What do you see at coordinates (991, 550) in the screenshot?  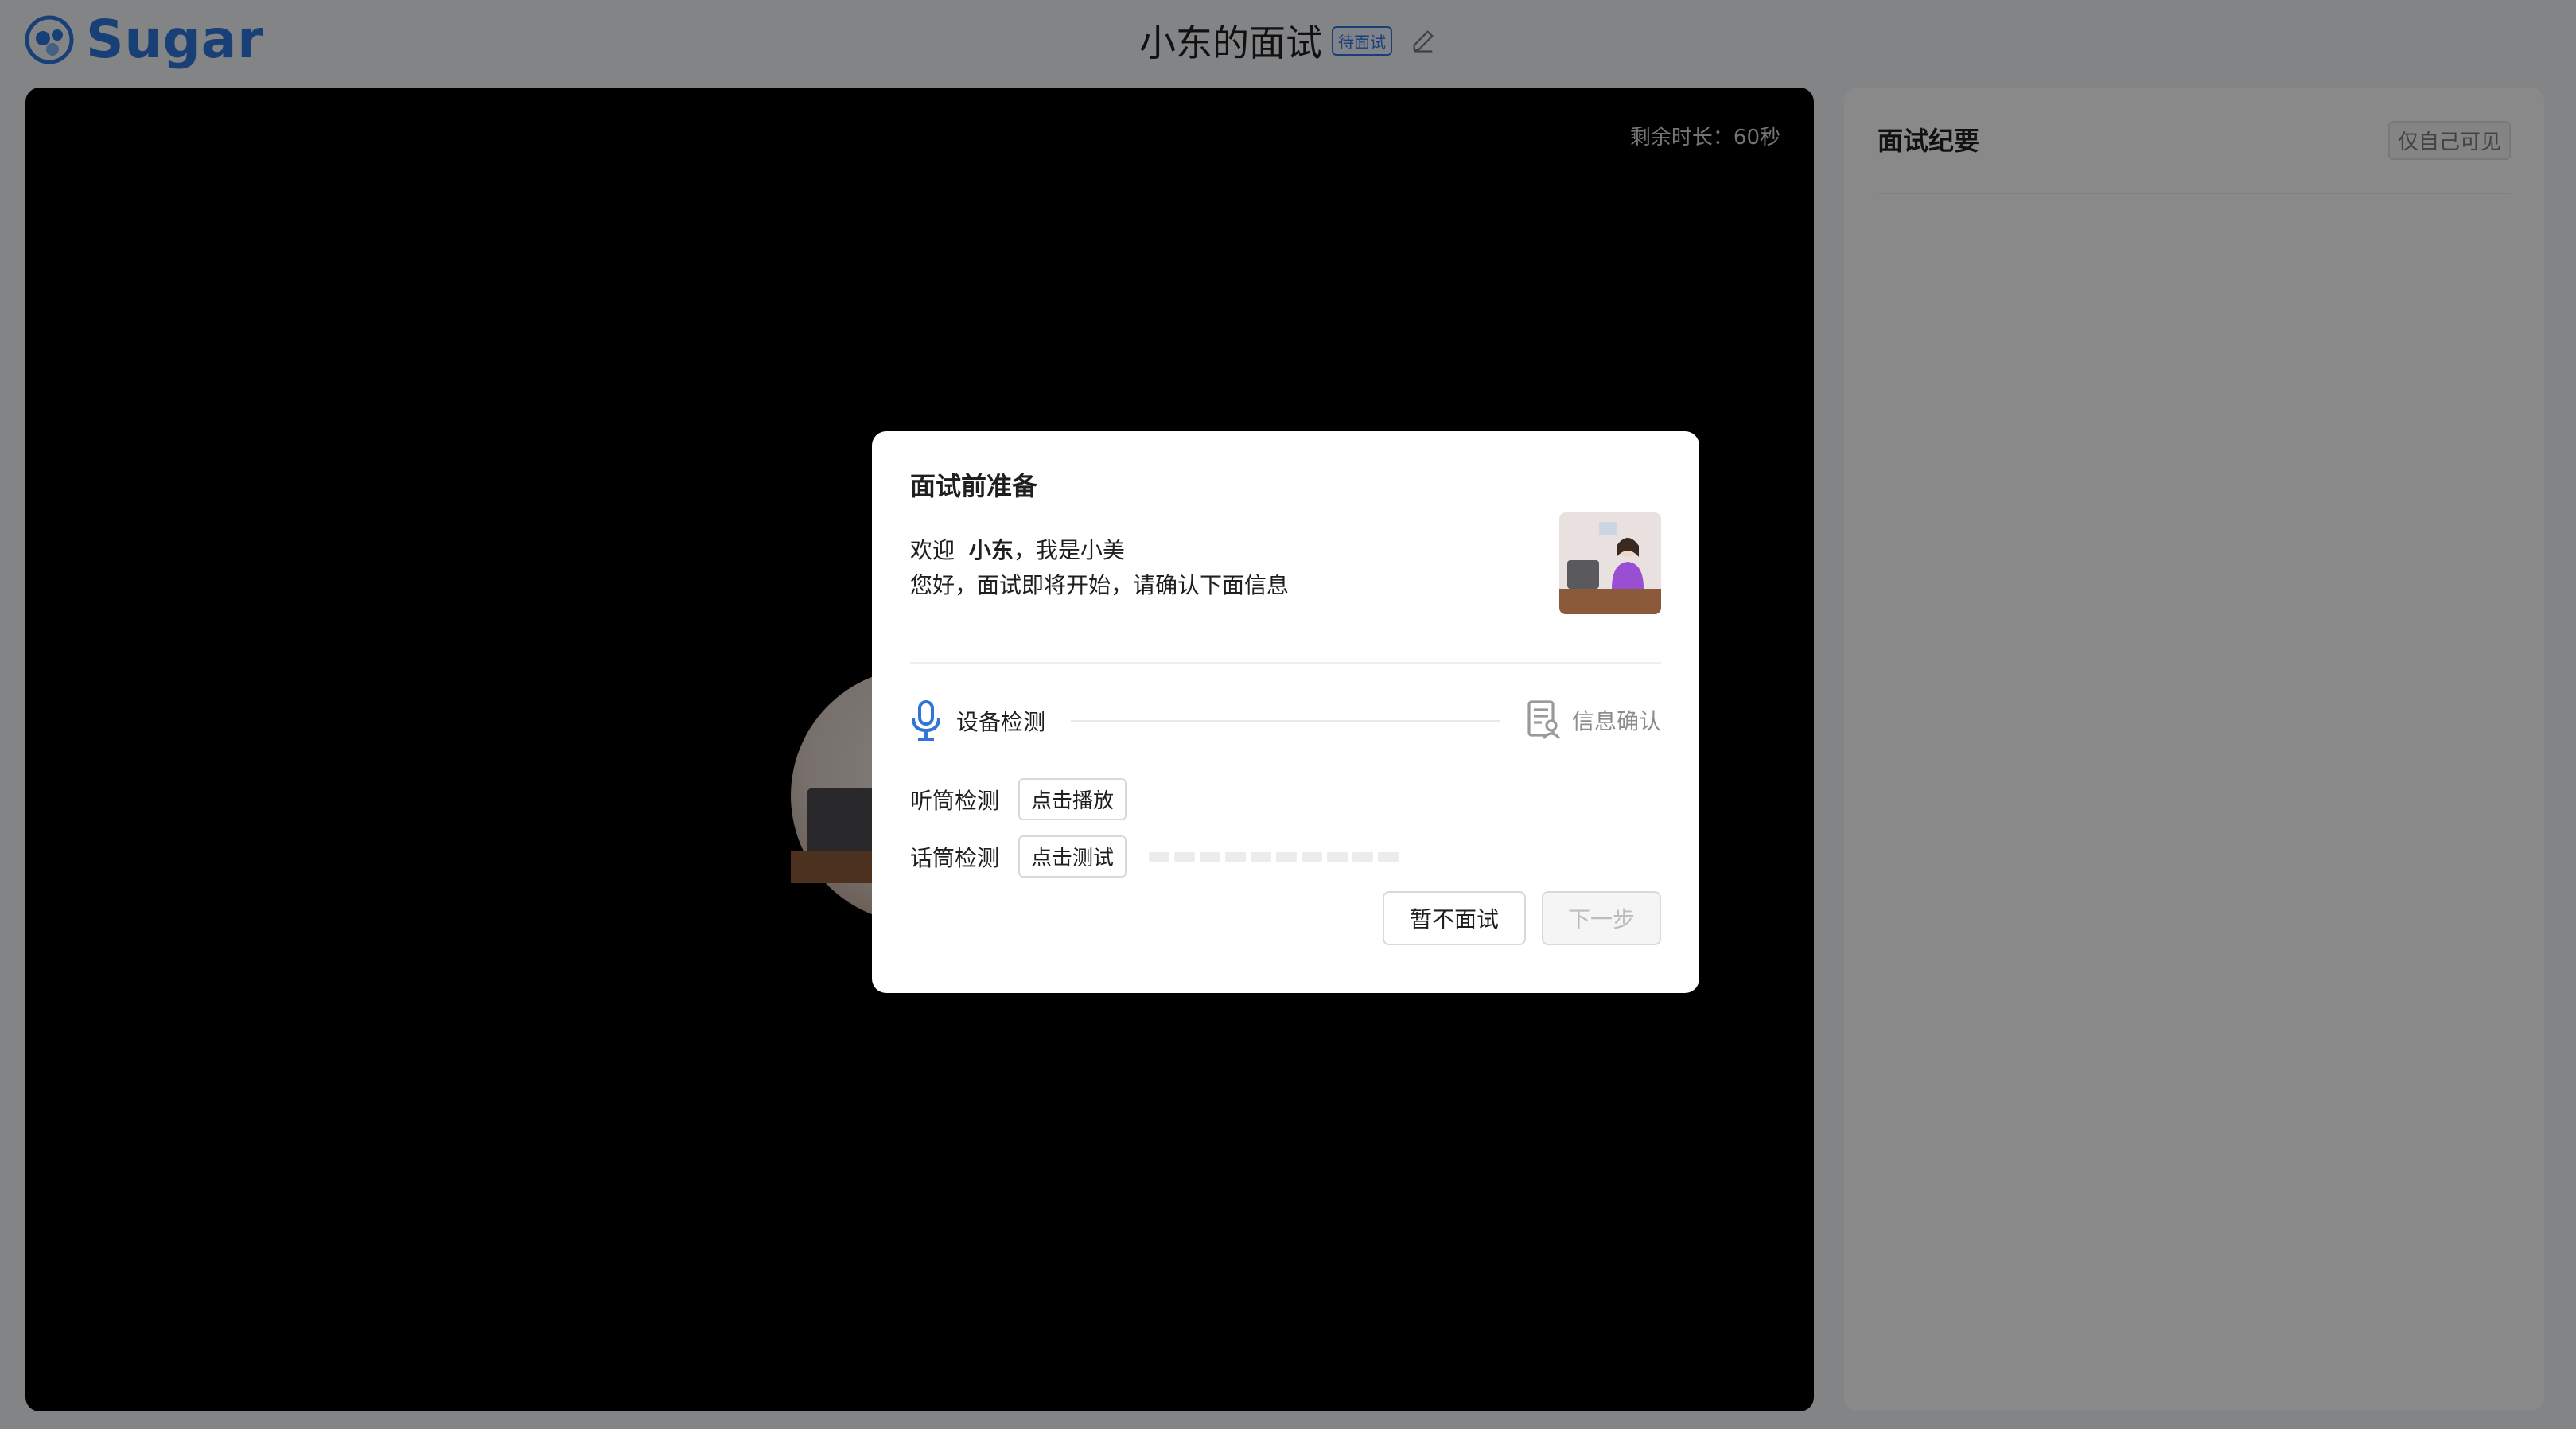 I see `candidate-name: 小东` at bounding box center [991, 550].